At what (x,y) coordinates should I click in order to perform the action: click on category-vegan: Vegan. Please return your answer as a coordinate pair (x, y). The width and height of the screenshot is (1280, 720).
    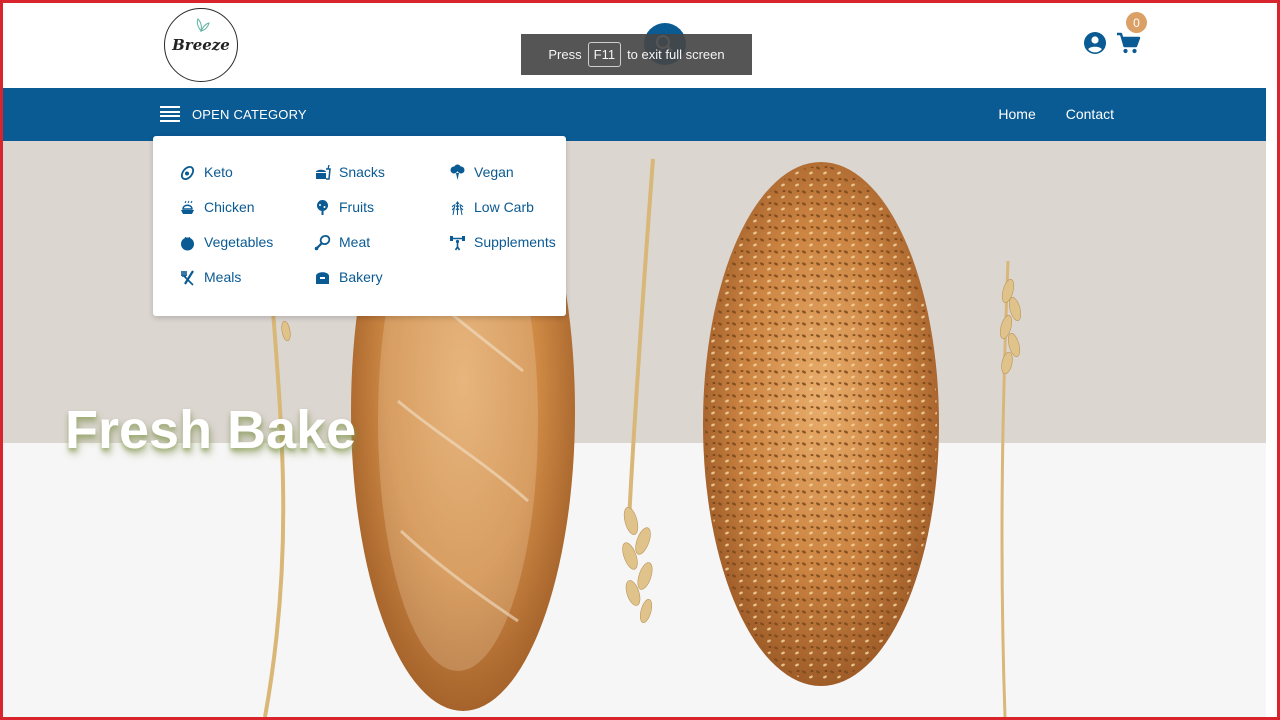
    Looking at the image, I should click on (481, 172).